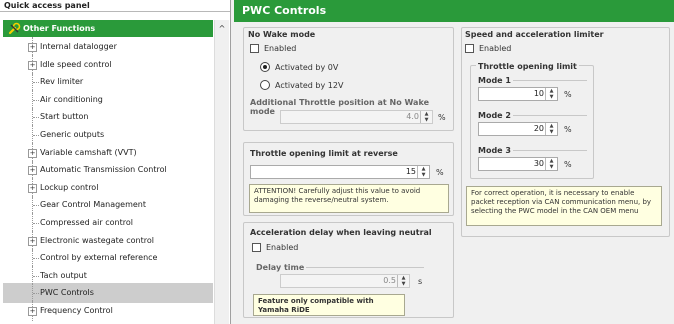 The height and width of the screenshot is (324, 674). Describe the element at coordinates (518, 129) in the screenshot. I see `mode-value-input: 20 ▲ ▼` at that location.